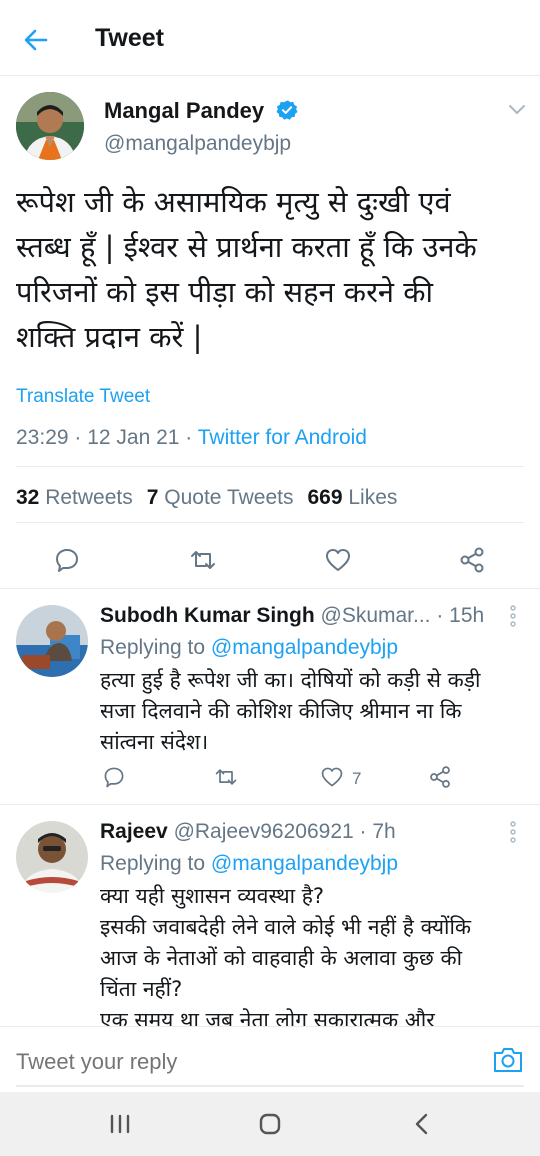  Describe the element at coordinates (134, 831) in the screenshot. I see `reply-author-name: Rajeev` at that location.